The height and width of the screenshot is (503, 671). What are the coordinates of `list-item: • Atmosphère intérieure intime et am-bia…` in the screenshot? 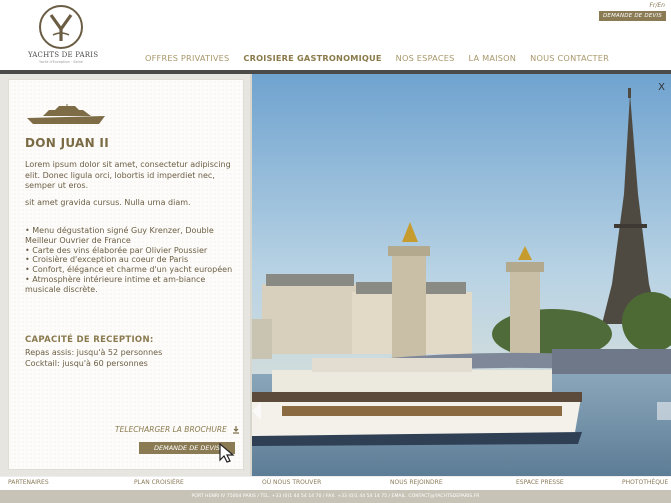 It's located at (115, 284).